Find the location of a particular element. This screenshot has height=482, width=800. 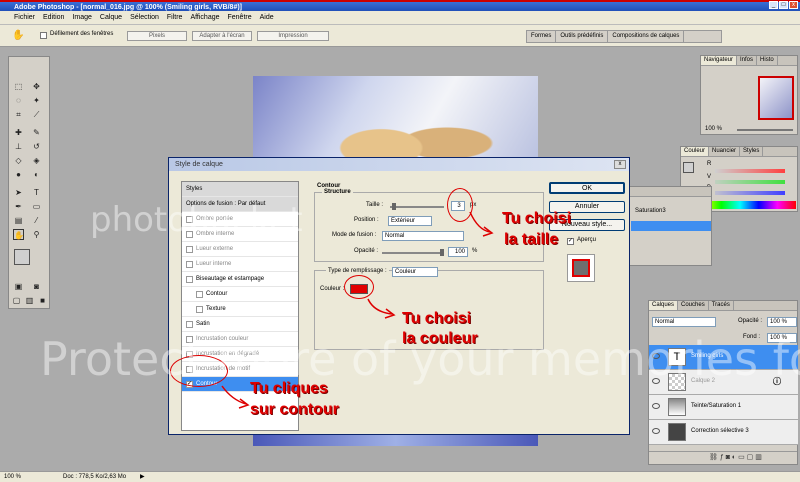

watermark-tagline: Protect more of your memories for less! is located at coordinates (420, 359).